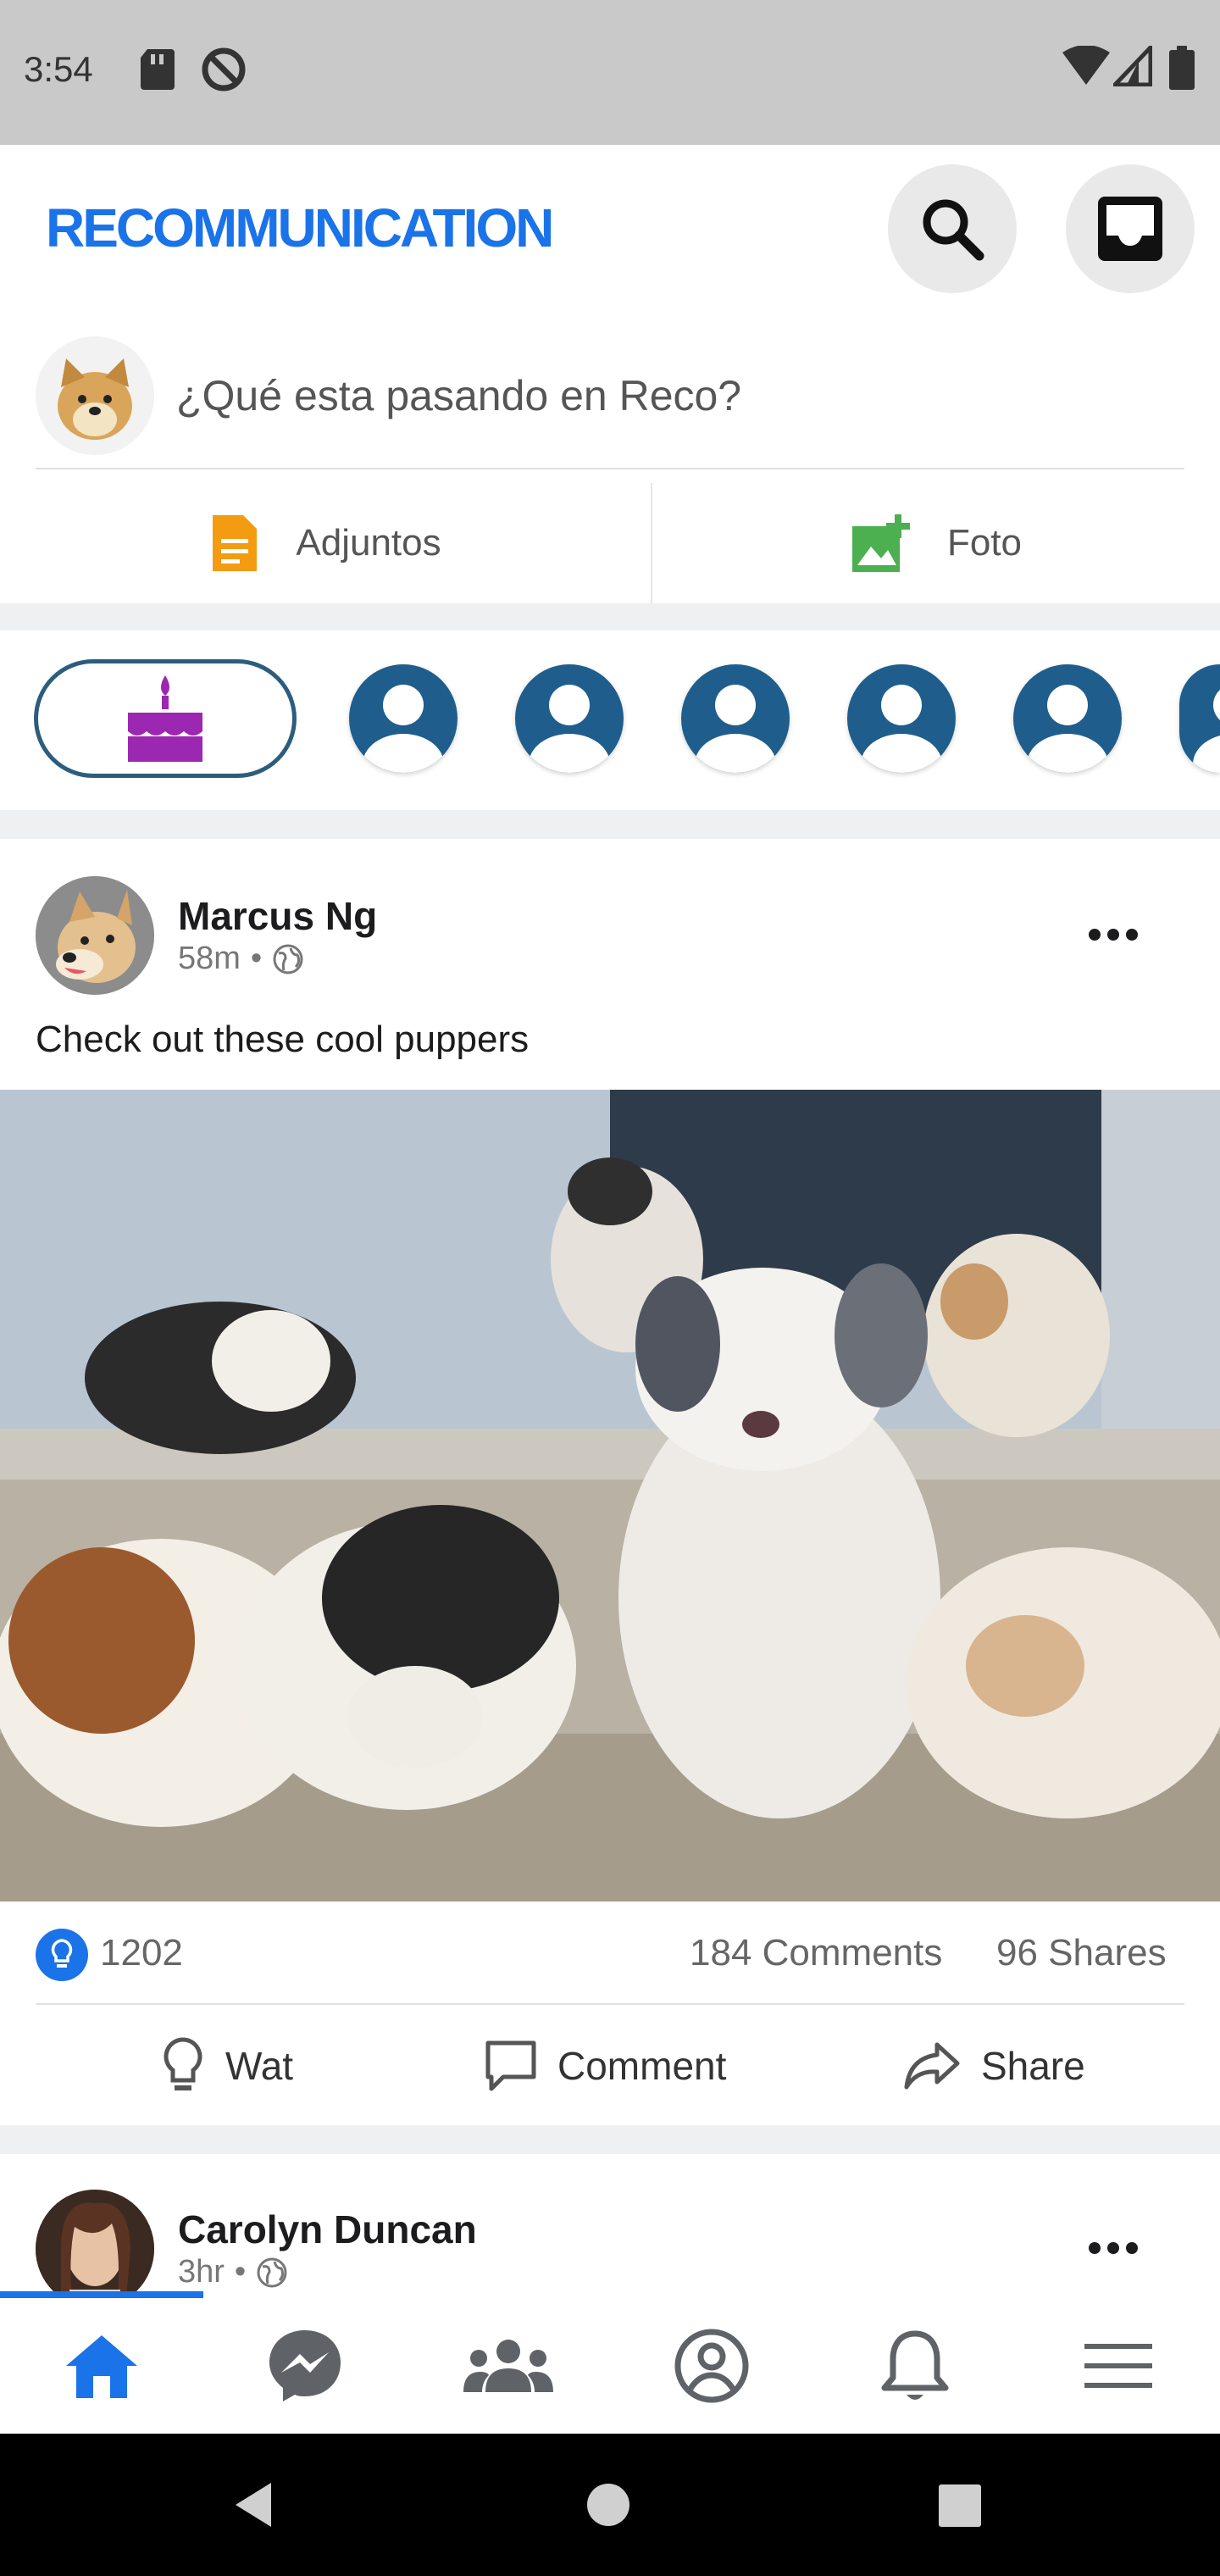 Image resolution: width=1220 pixels, height=2576 pixels. I want to click on comment-button: Comment, so click(605, 2066).